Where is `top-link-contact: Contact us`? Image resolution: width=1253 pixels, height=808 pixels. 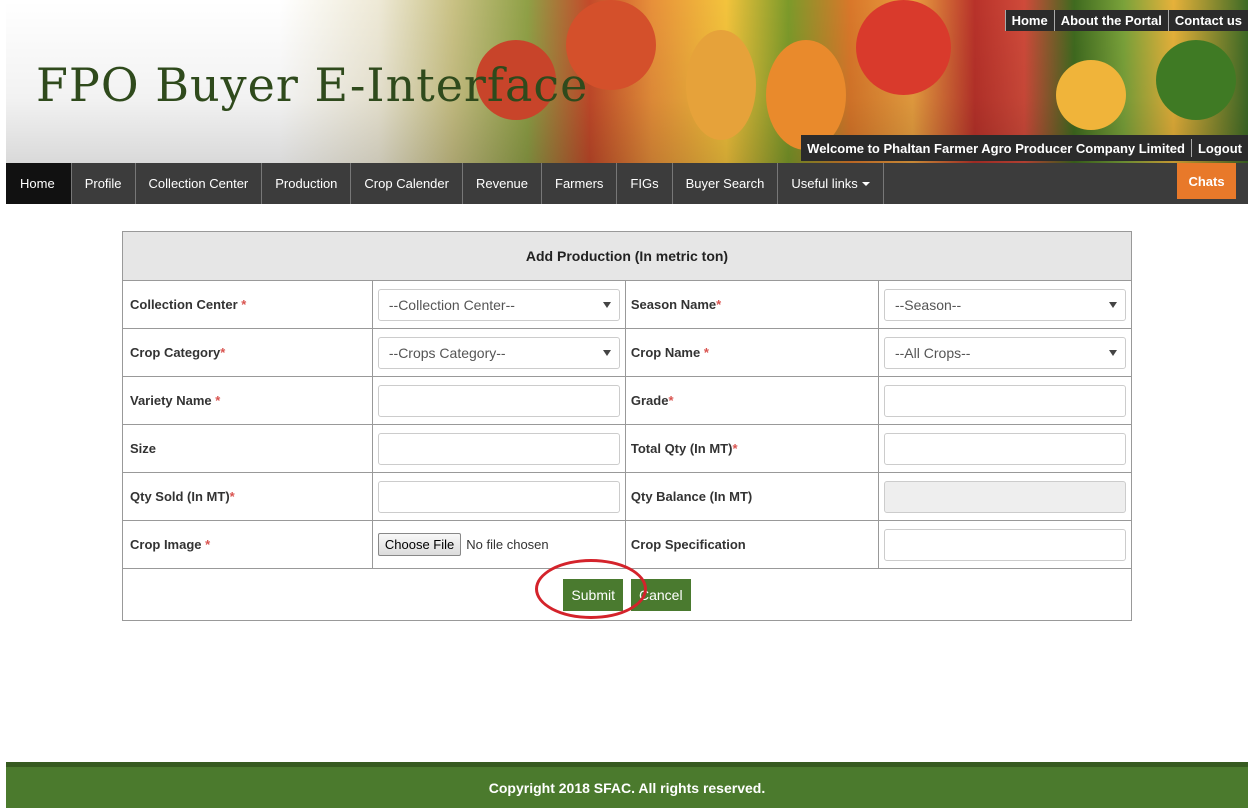
top-link-contact: Contact us is located at coordinates (1207, 20).